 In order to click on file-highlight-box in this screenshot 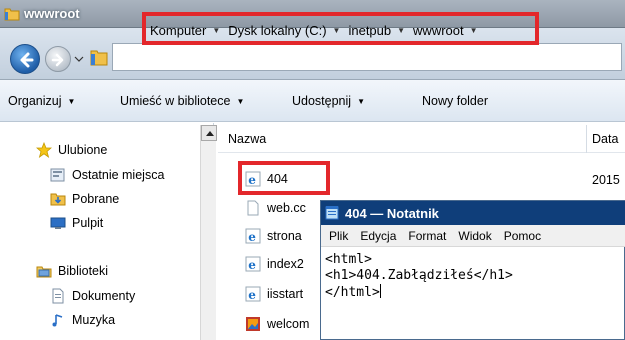, I will do `click(284, 178)`.